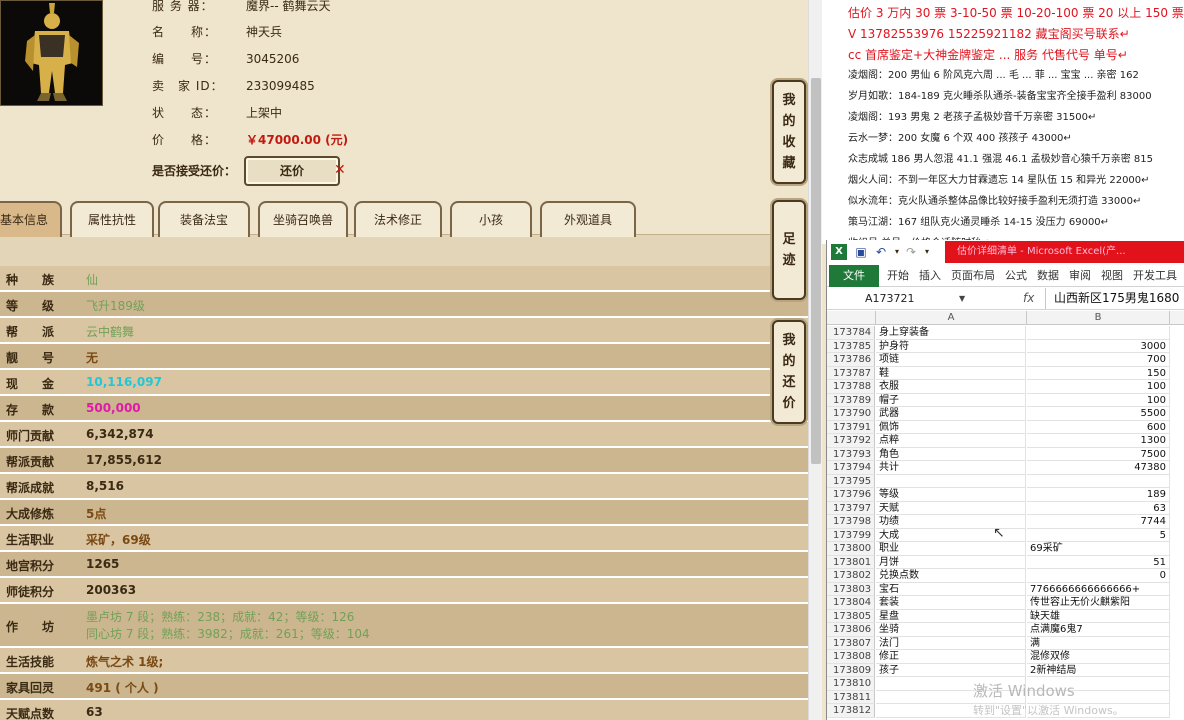 The image size is (1184, 720). I want to click on row-number: 173784, so click(851, 333).